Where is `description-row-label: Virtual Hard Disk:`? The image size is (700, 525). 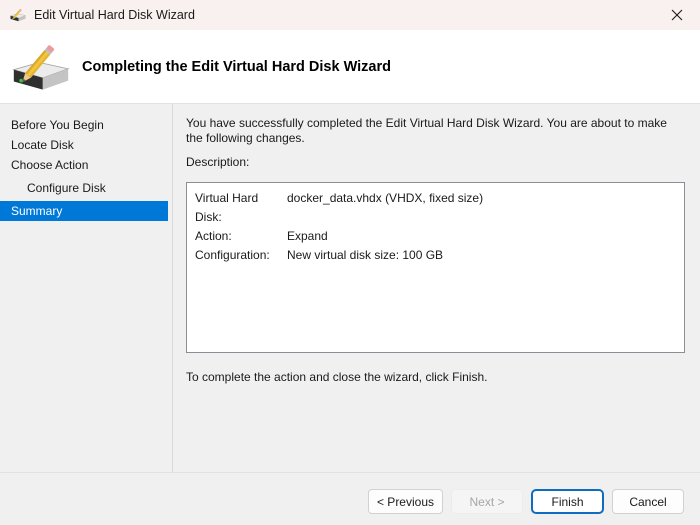
description-row-label: Virtual Hard Disk: is located at coordinates (227, 207).